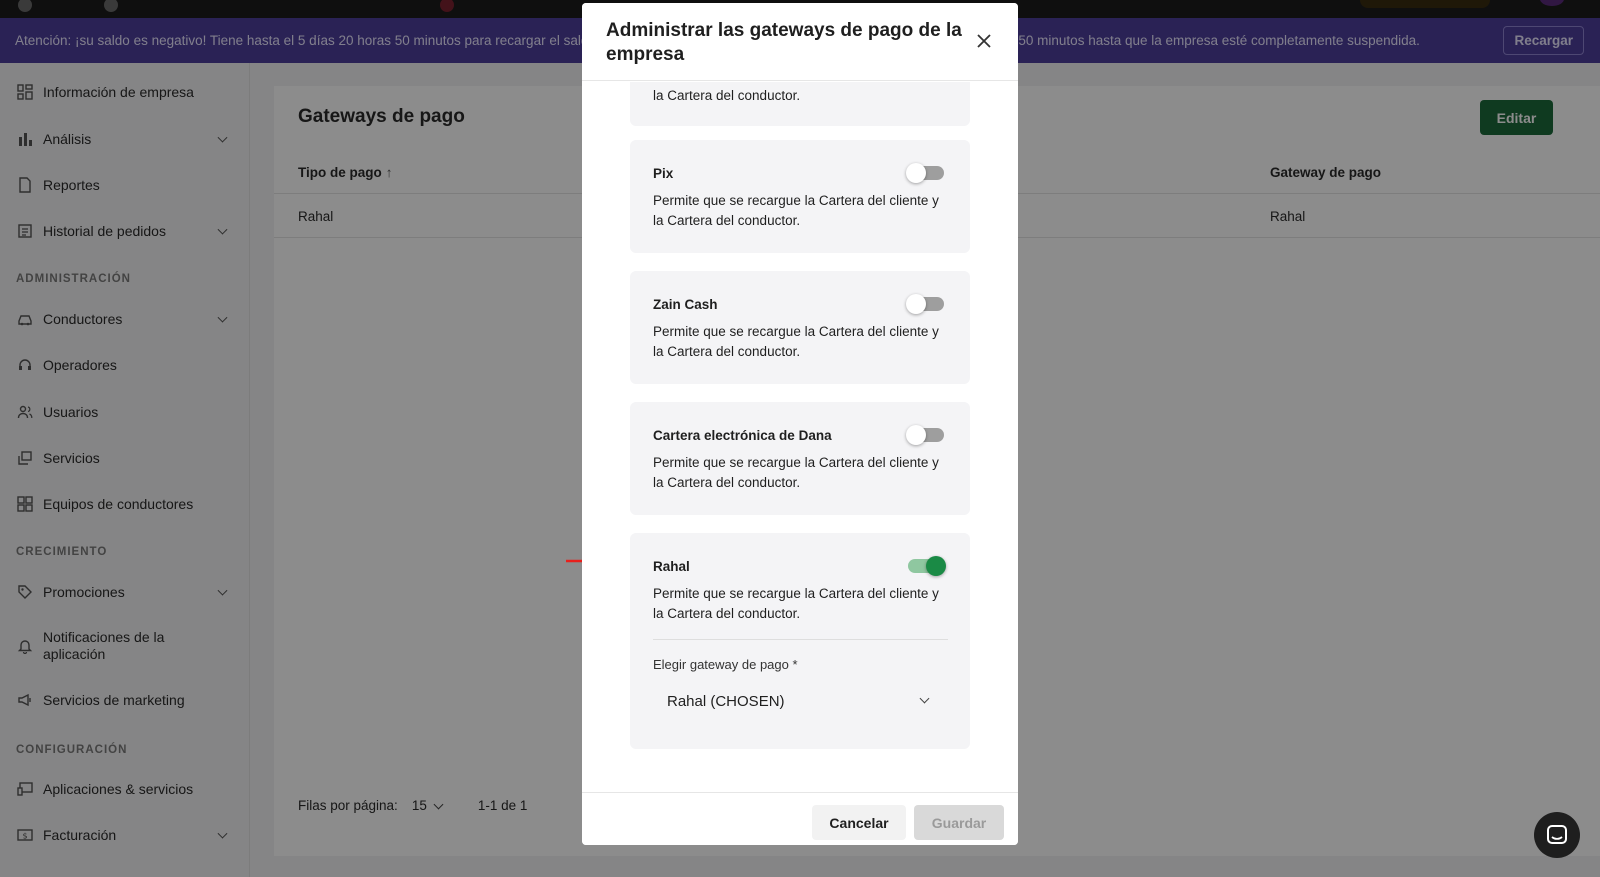 Image resolution: width=1600 pixels, height=877 pixels. I want to click on chat-icon, so click(1557, 834).